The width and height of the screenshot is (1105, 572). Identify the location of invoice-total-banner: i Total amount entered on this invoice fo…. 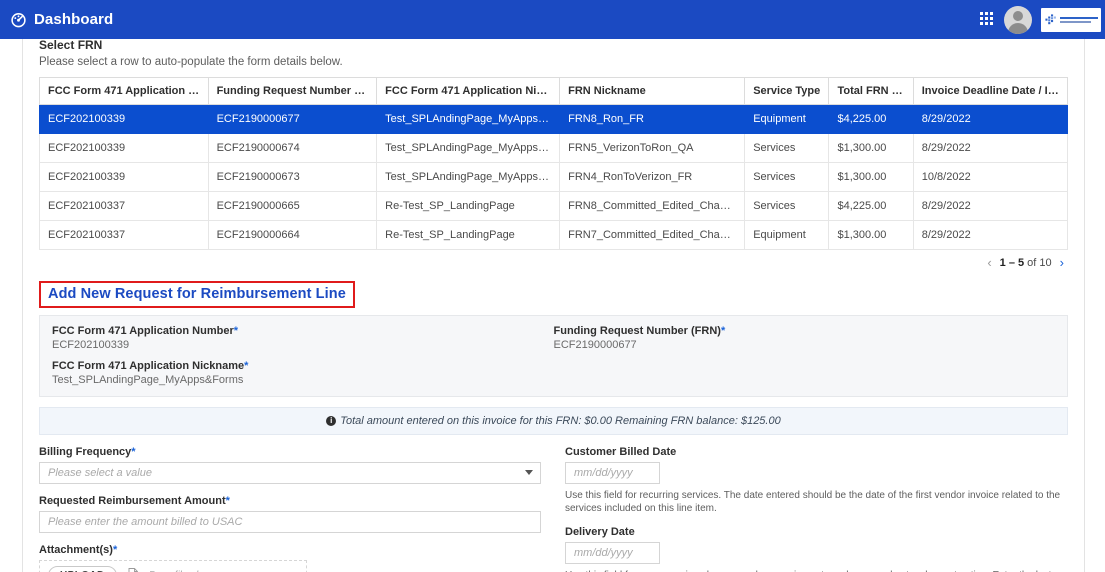
(553, 421).